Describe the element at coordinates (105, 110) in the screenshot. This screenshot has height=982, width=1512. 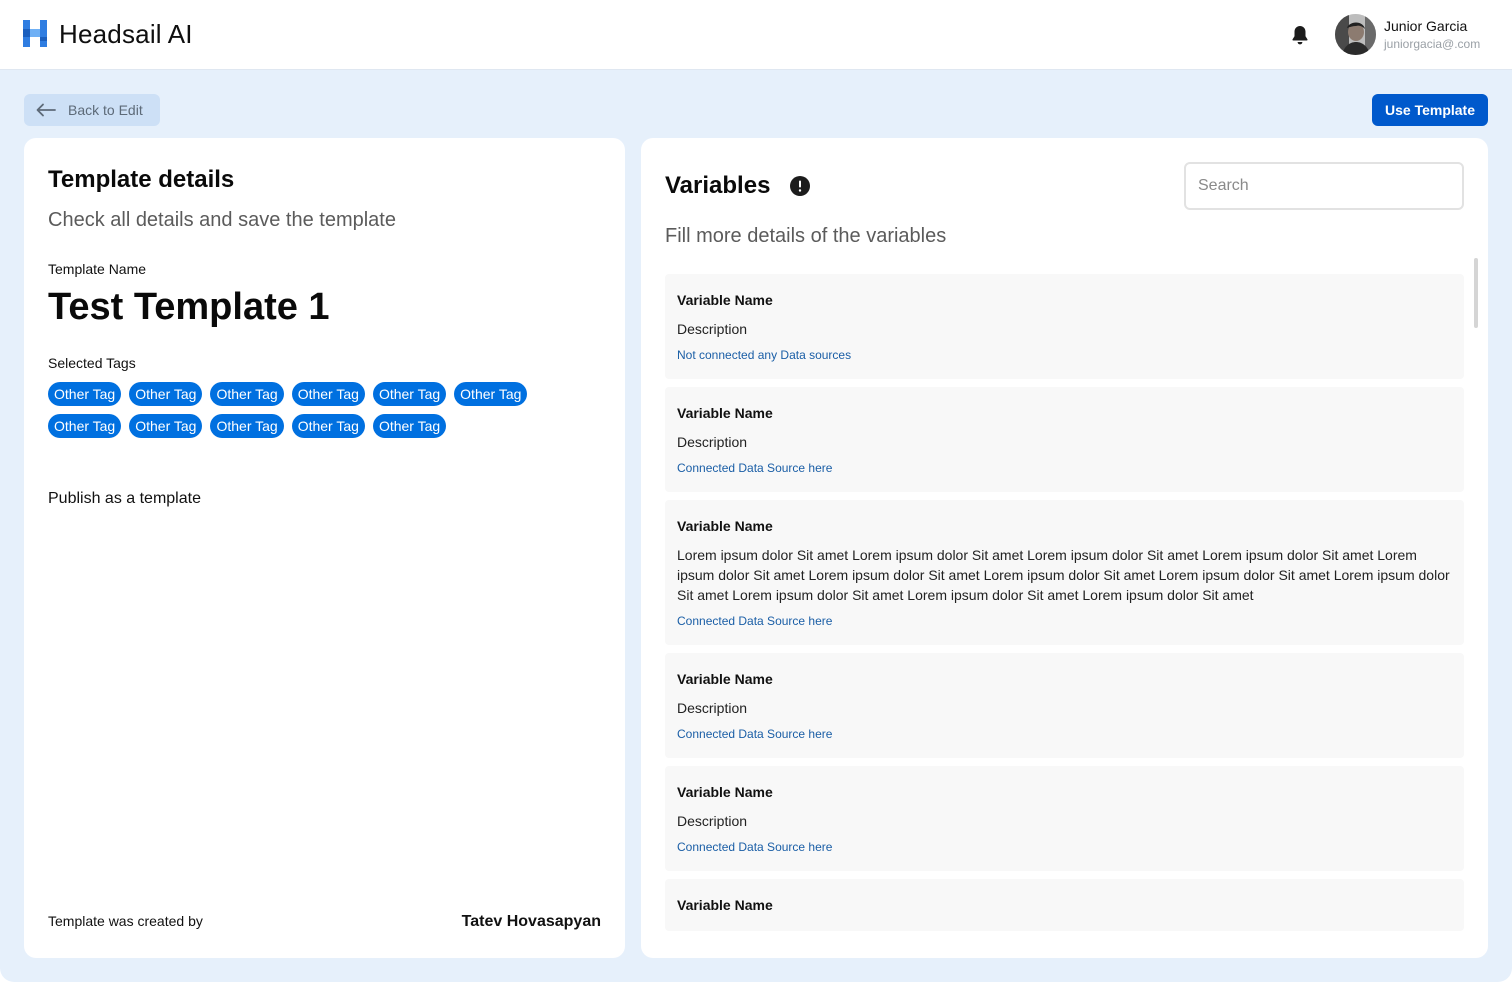
I see `back-to-edit-label: Back to Edit` at that location.